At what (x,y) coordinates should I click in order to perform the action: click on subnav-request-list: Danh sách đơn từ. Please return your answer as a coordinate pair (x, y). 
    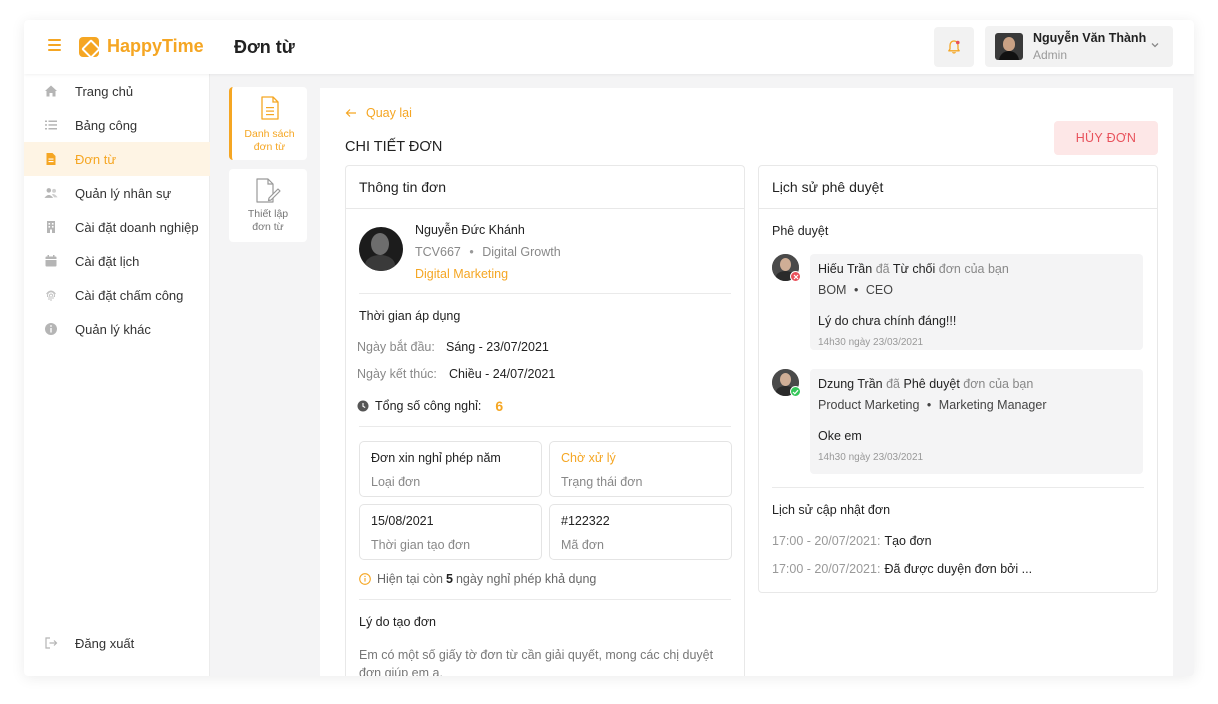
    Looking at the image, I should click on (268, 123).